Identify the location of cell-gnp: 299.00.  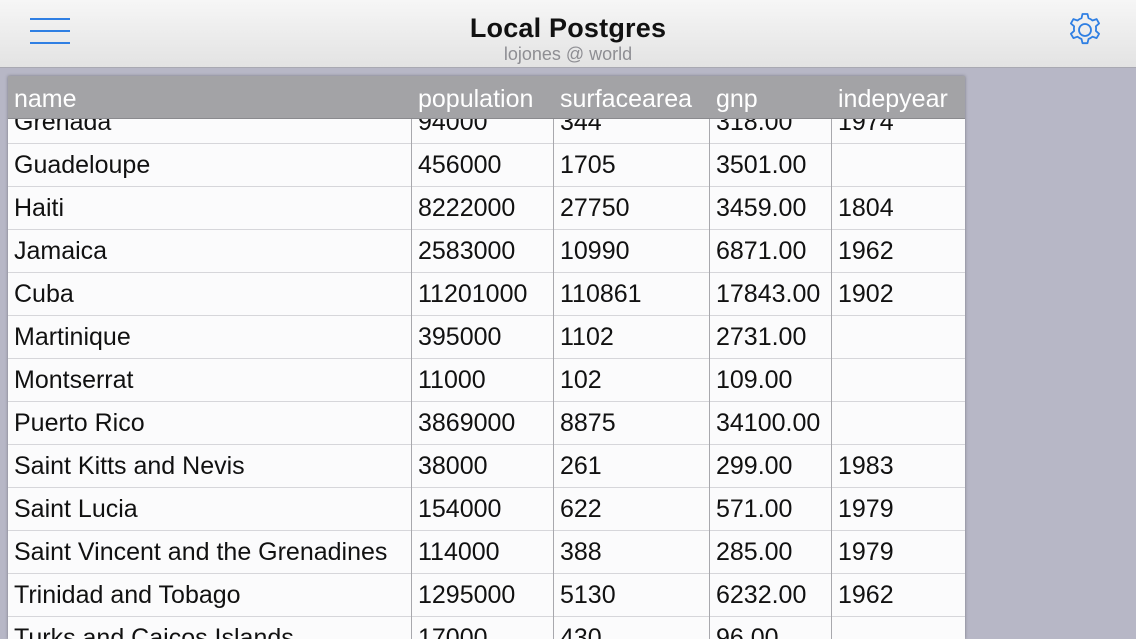
(754, 466).